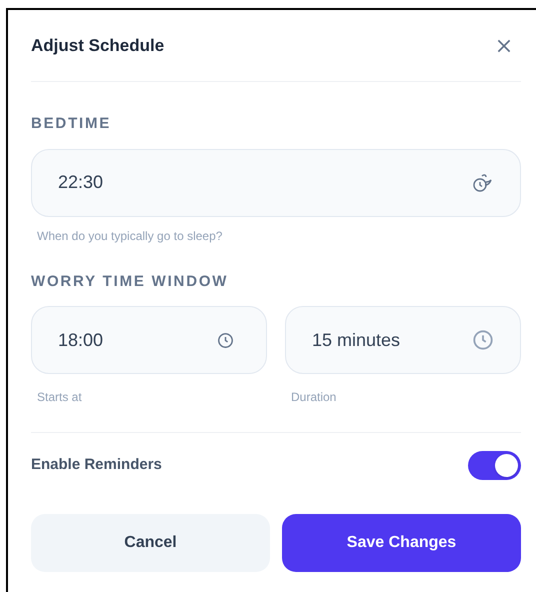 This screenshot has width=536, height=592. What do you see at coordinates (403, 340) in the screenshot?
I see `time-field: 15 minutes` at bounding box center [403, 340].